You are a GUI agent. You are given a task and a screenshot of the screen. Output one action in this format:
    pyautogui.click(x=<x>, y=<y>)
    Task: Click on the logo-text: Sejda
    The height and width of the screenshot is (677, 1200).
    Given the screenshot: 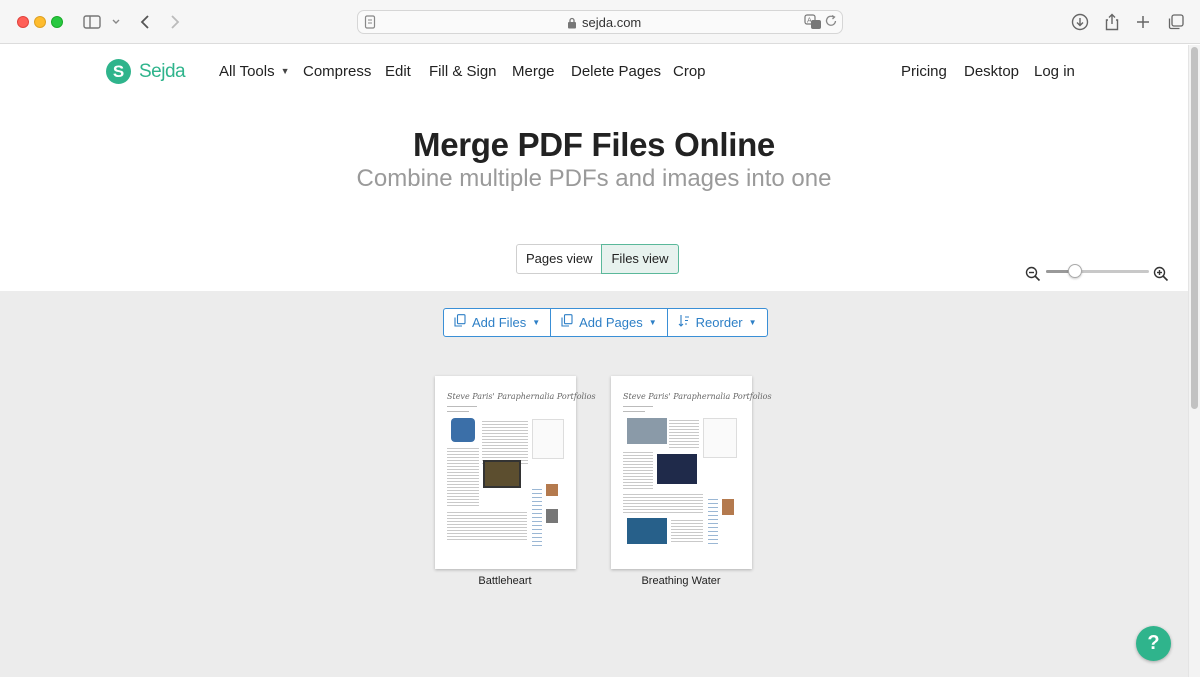 What is the action you would take?
    pyautogui.click(x=162, y=72)
    